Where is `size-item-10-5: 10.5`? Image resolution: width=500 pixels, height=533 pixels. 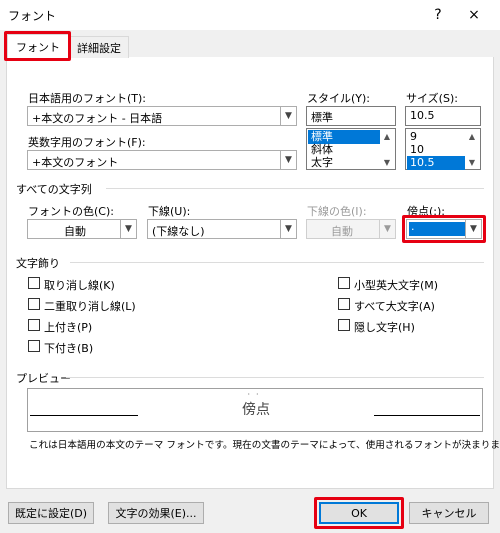
size-item-10-5: 10.5 is located at coordinates (436, 163).